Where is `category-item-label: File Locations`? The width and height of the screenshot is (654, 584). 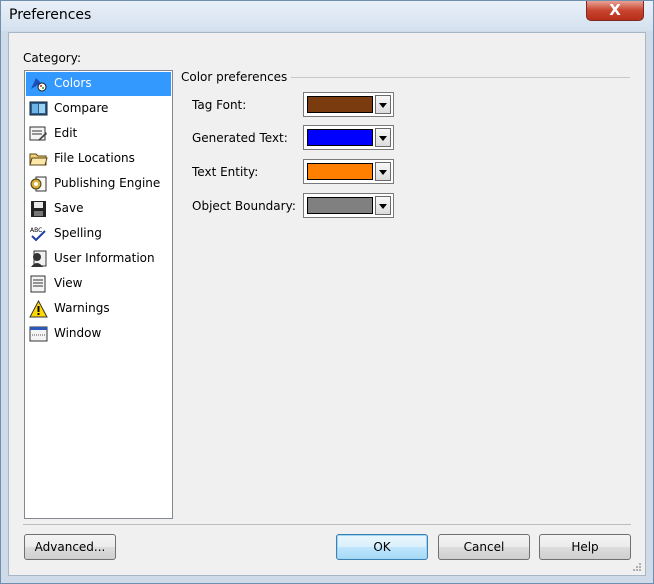
category-item-label: File Locations is located at coordinates (94, 158).